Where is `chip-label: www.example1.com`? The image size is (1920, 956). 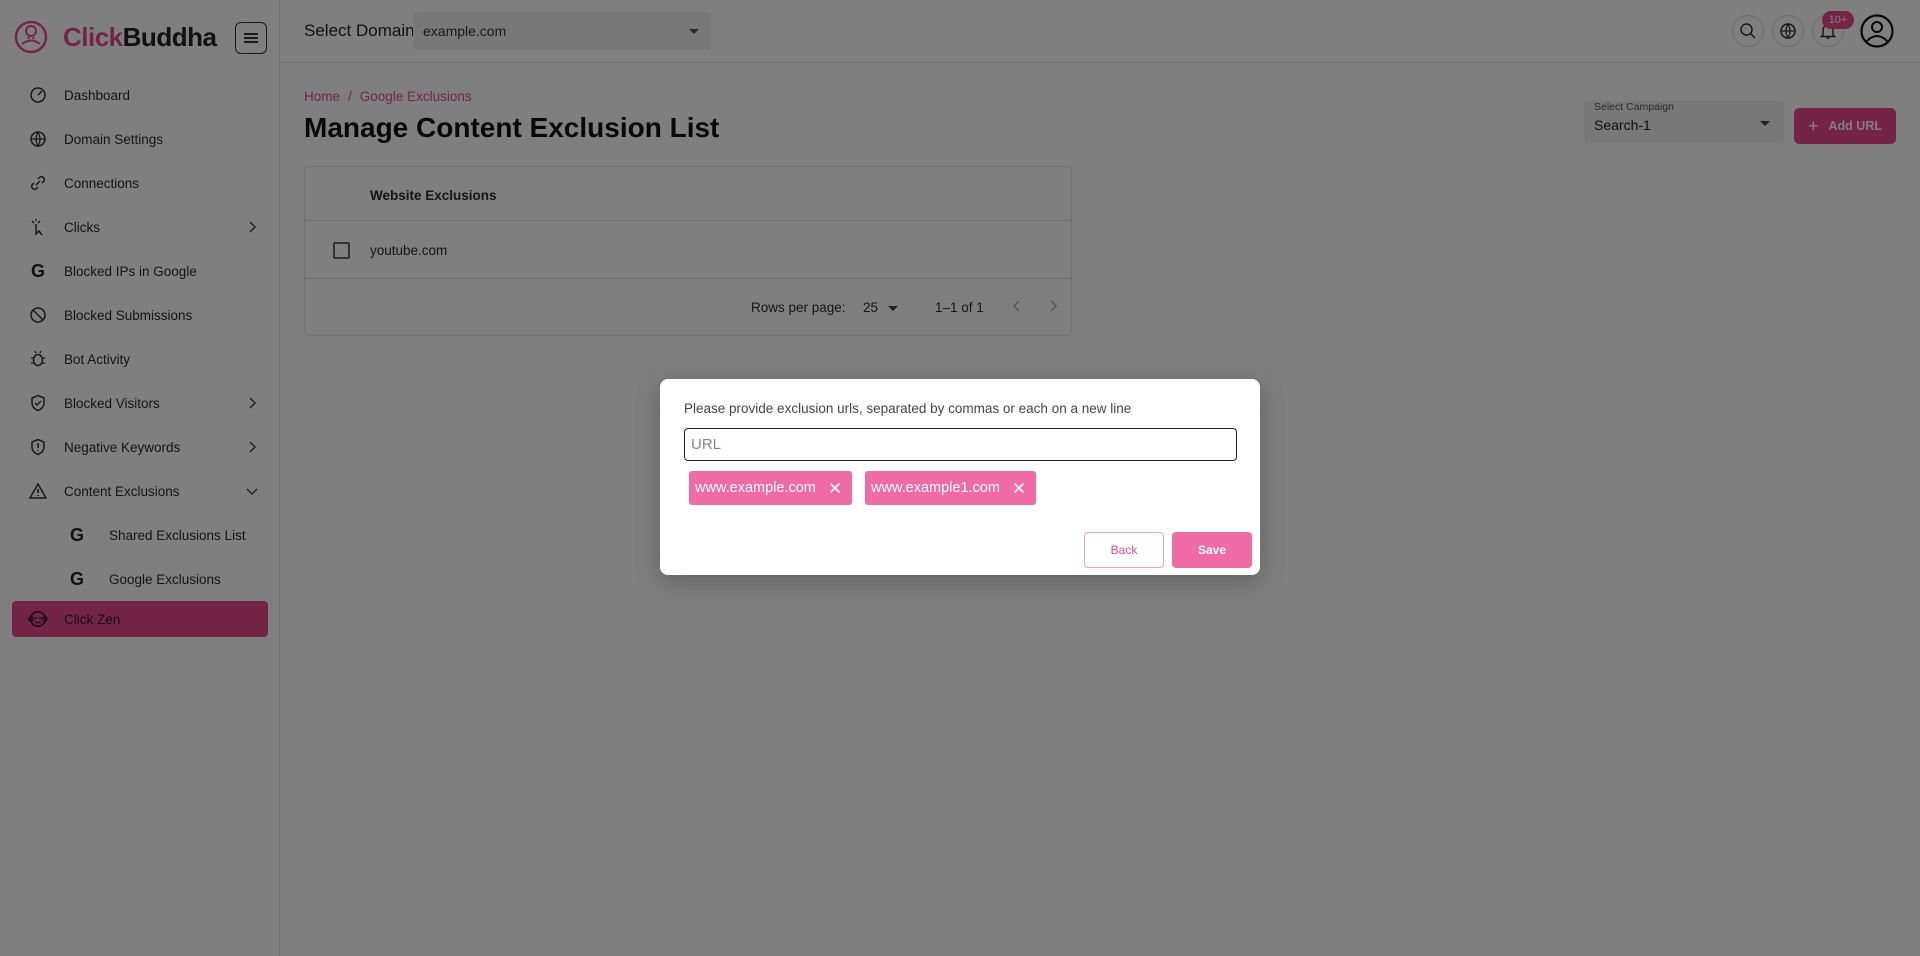 chip-label: www.example1.com is located at coordinates (935, 488).